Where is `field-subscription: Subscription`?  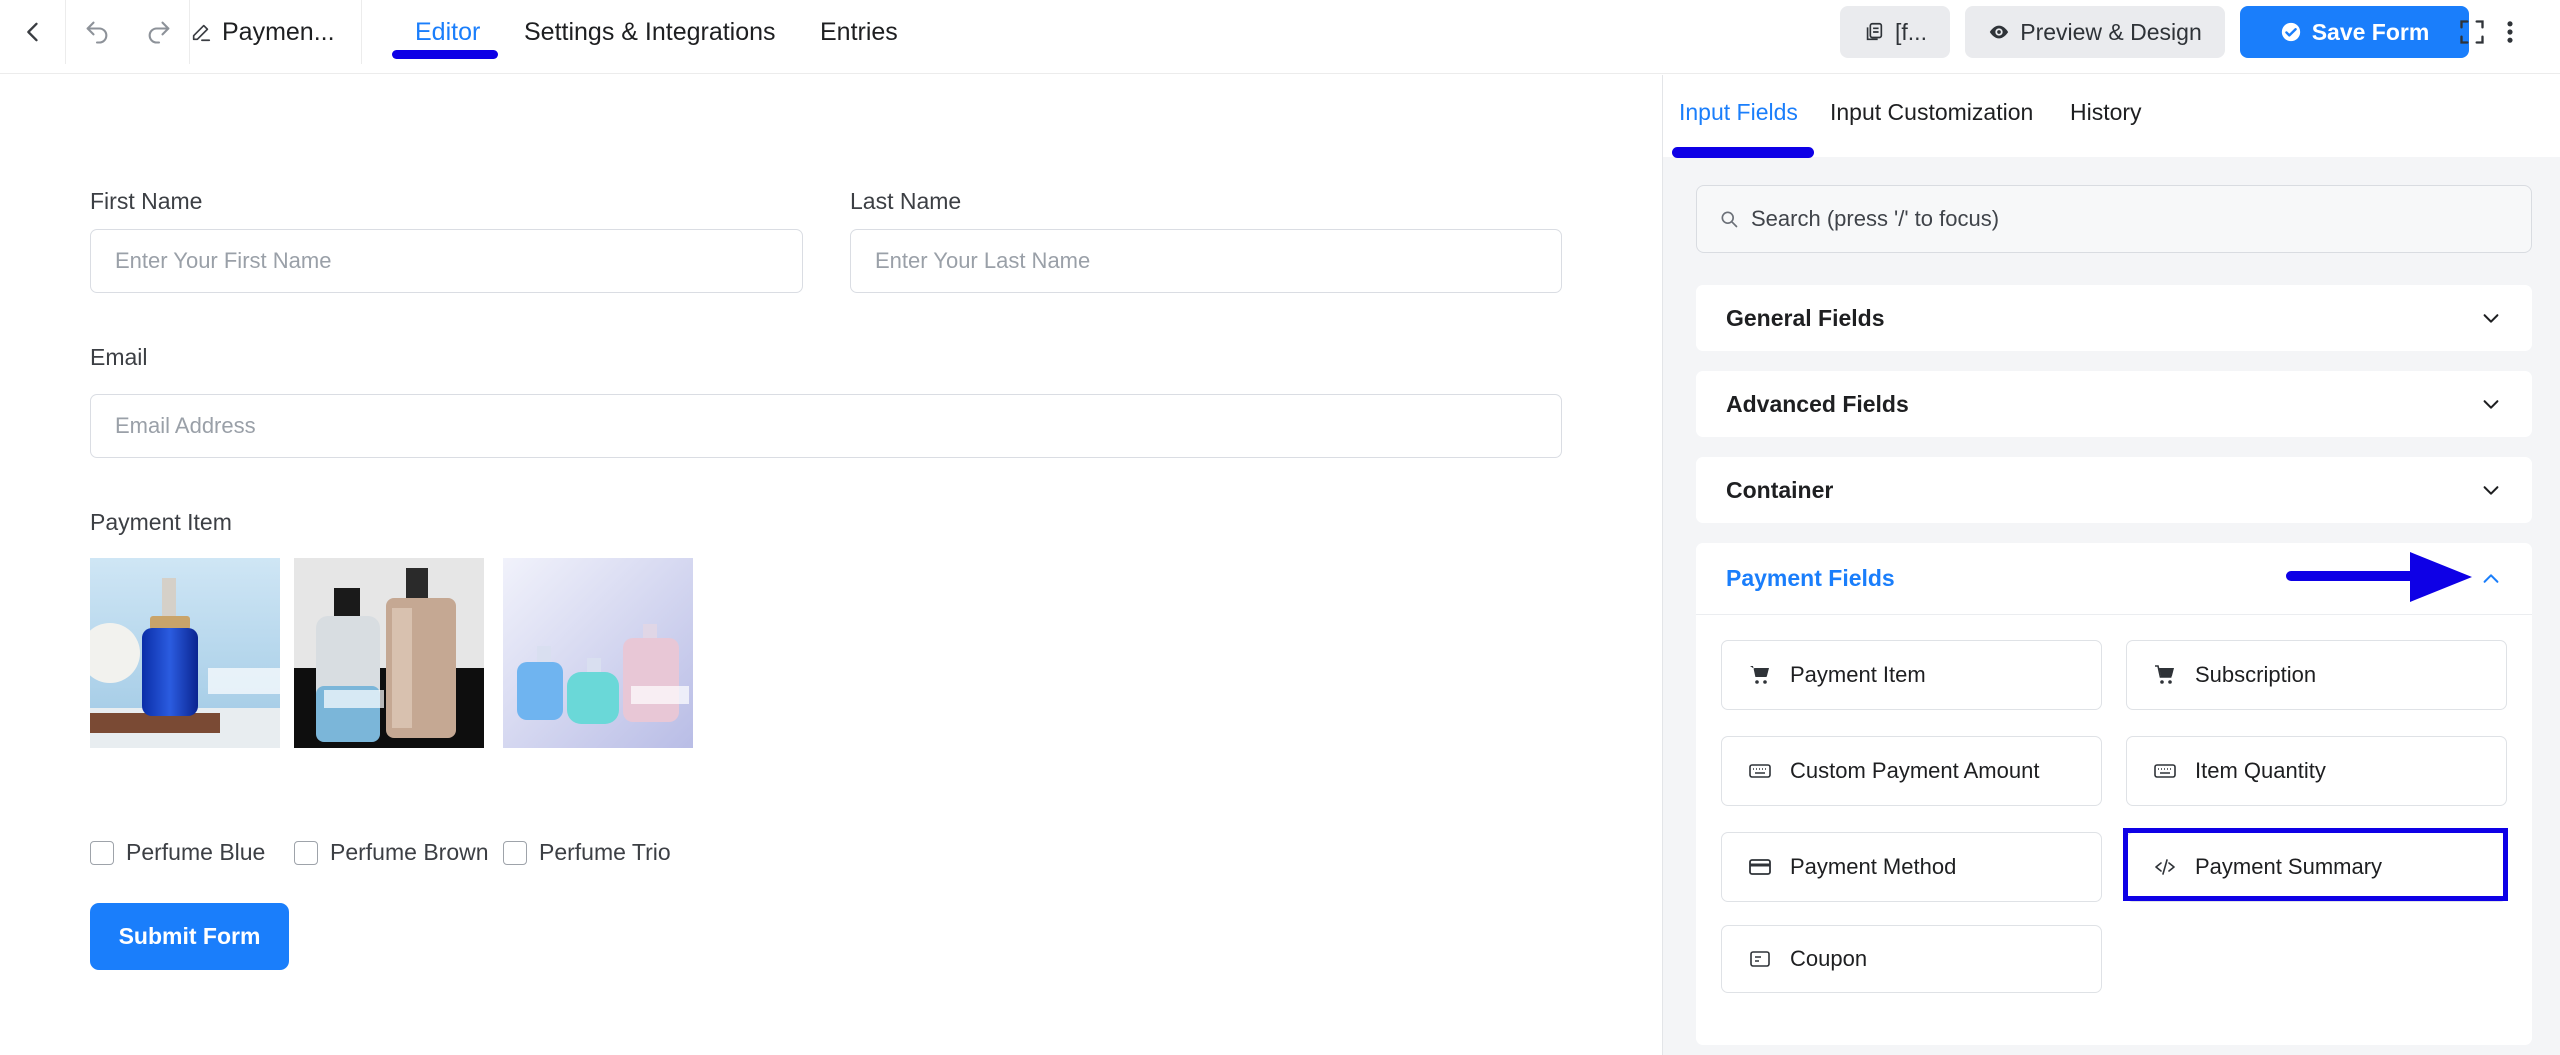
field-subscription: Subscription is located at coordinates (2316, 675).